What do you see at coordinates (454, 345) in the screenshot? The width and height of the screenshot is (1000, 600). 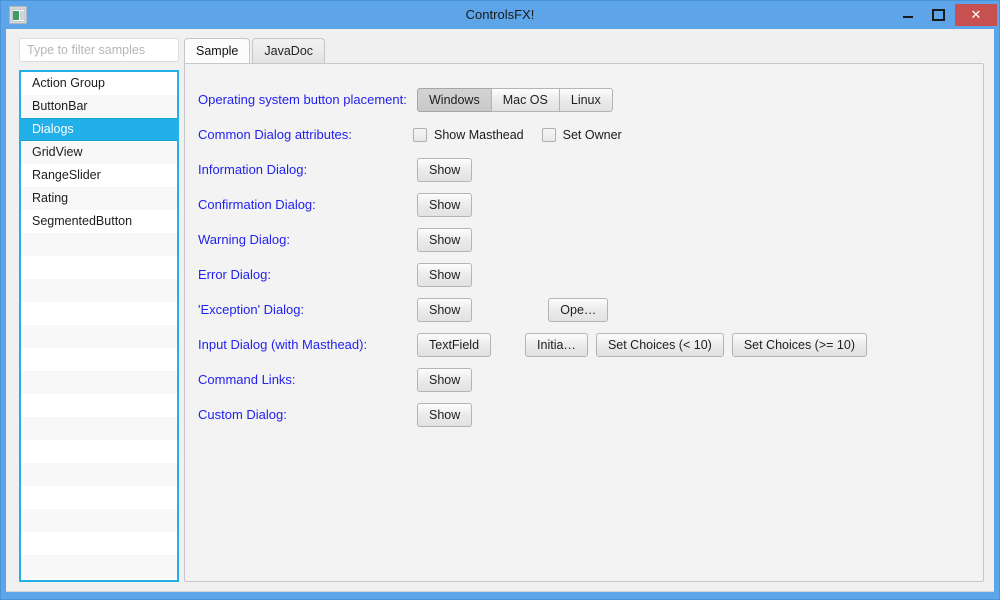 I see `button-textfield-0: TextField` at bounding box center [454, 345].